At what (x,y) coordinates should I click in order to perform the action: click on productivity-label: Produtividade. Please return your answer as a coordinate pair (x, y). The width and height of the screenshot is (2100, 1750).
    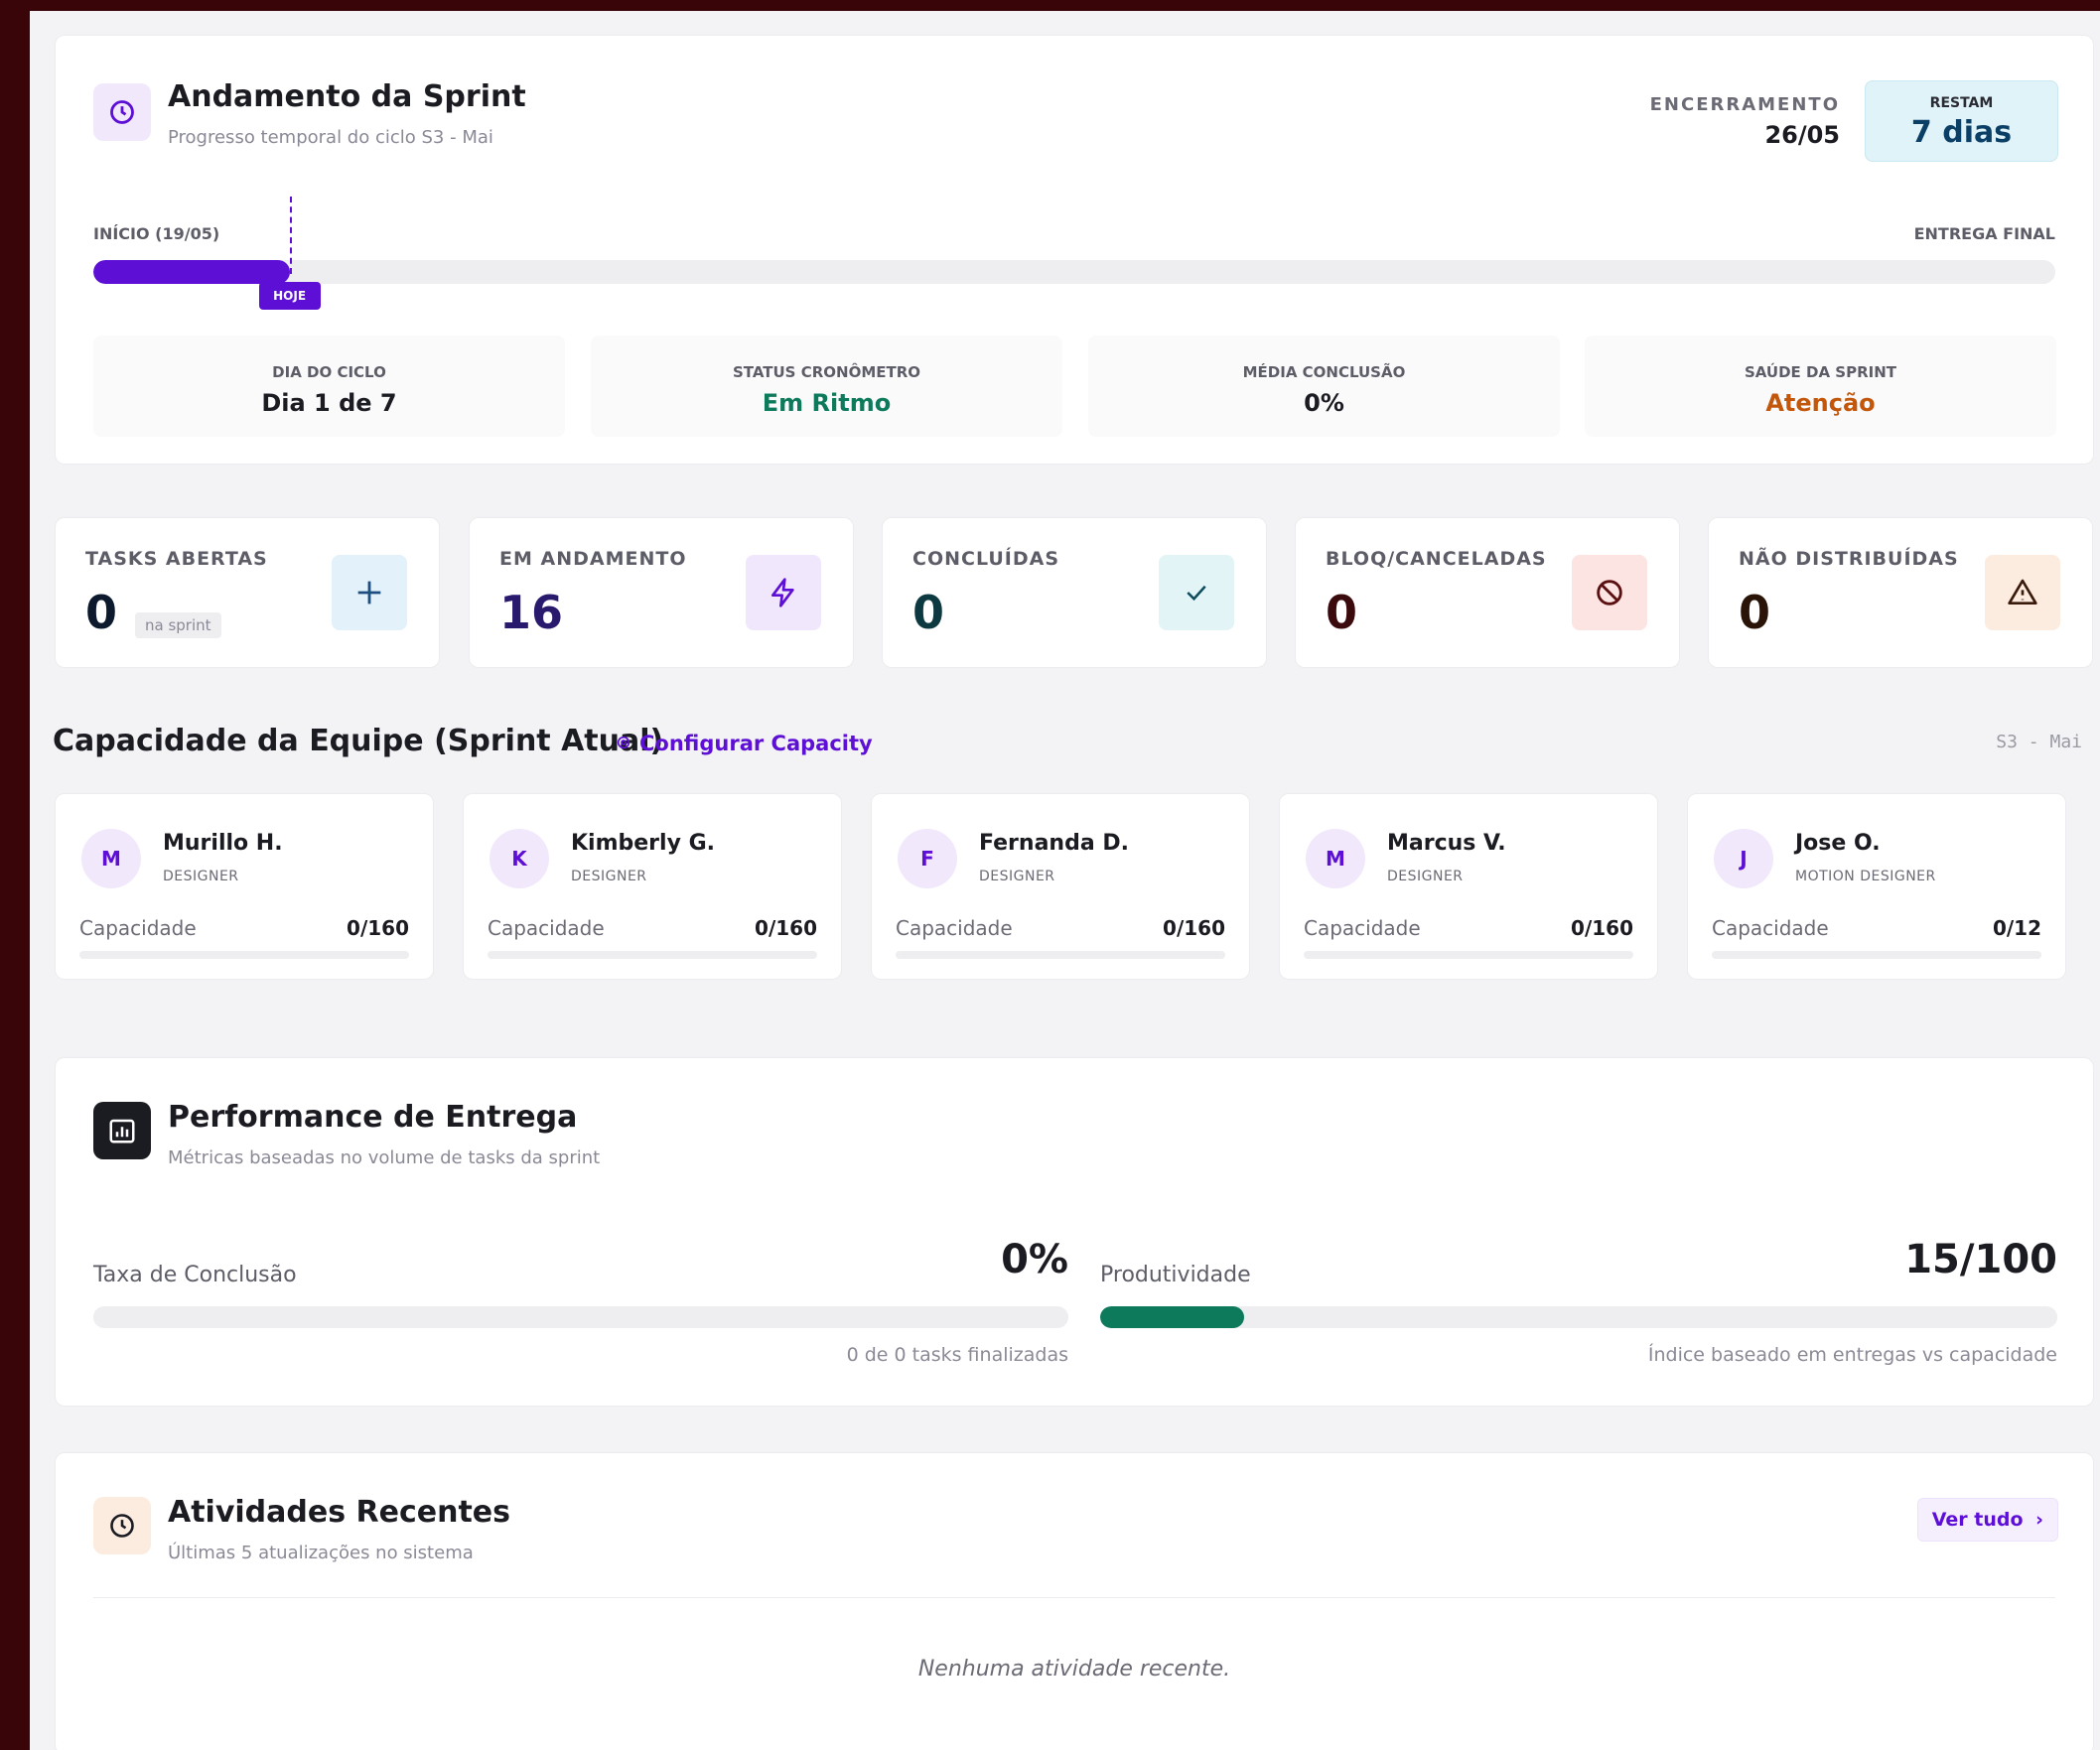
    Looking at the image, I should click on (1175, 1275).